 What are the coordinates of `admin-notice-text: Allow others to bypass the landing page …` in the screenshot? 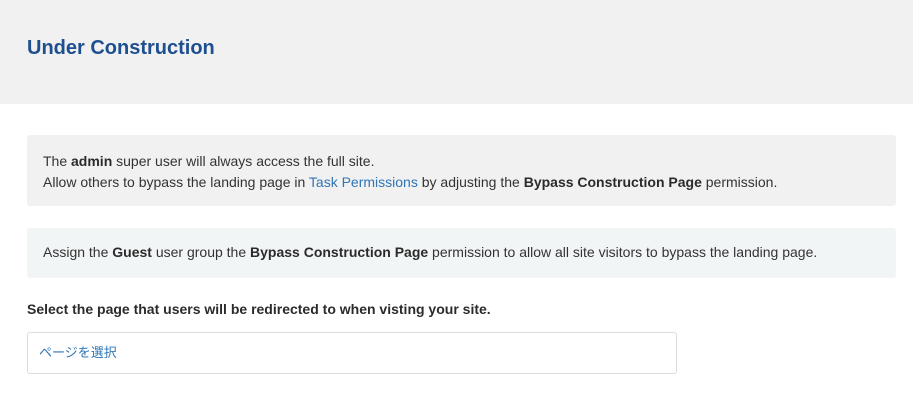 It's located at (176, 182).